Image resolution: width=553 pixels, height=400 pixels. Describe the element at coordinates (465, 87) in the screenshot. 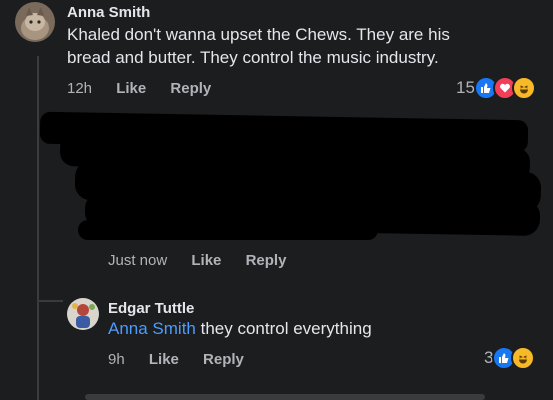

I see `reaction-count: 15` at that location.